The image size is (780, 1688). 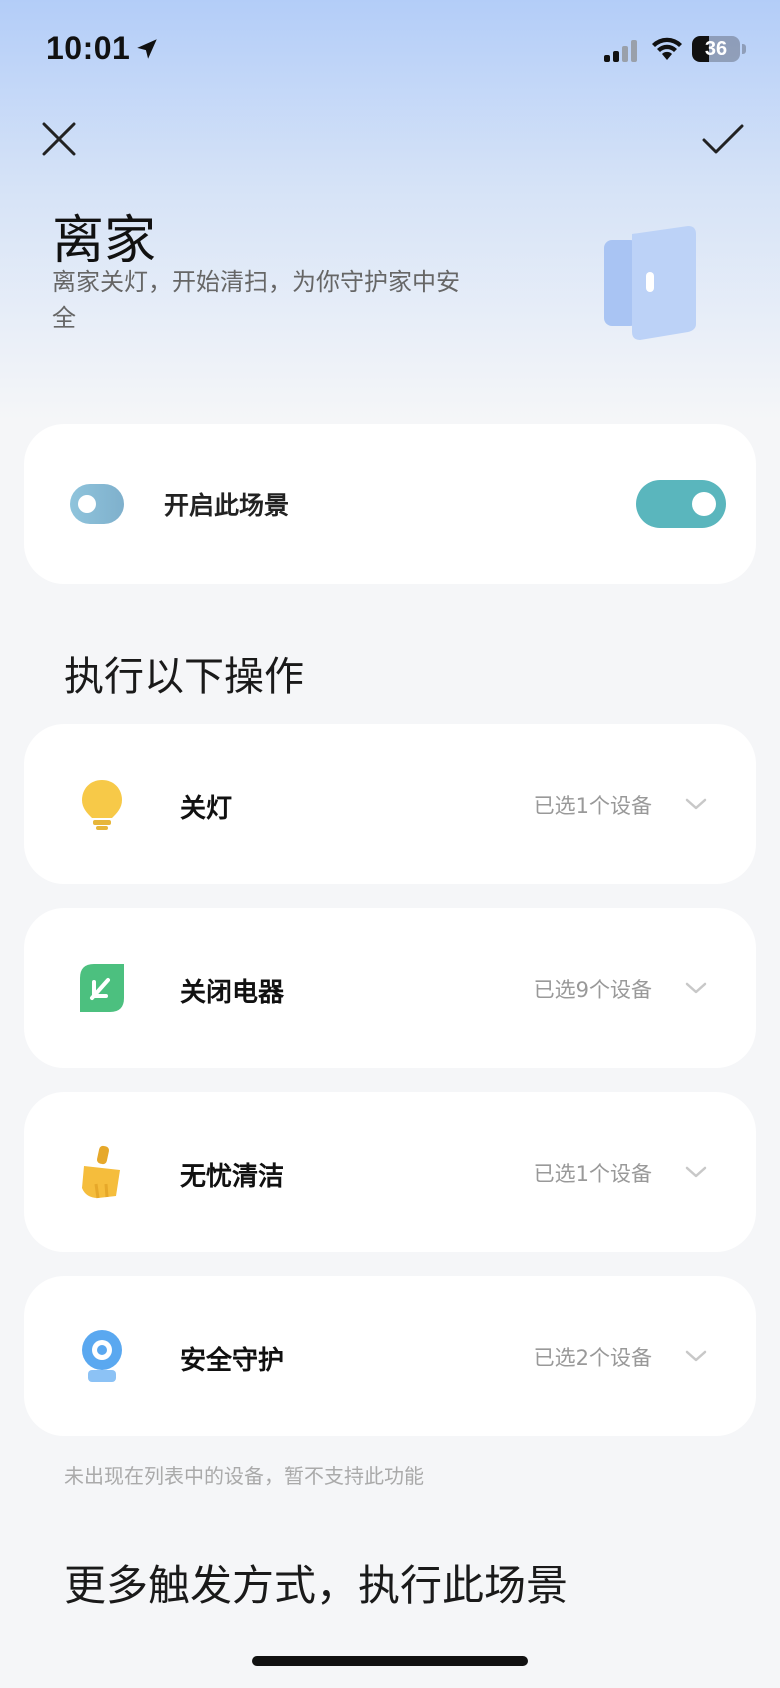 I want to click on scene-description: 离家关灯，开始清扫，为你守护家中安全, so click(x=256, y=300).